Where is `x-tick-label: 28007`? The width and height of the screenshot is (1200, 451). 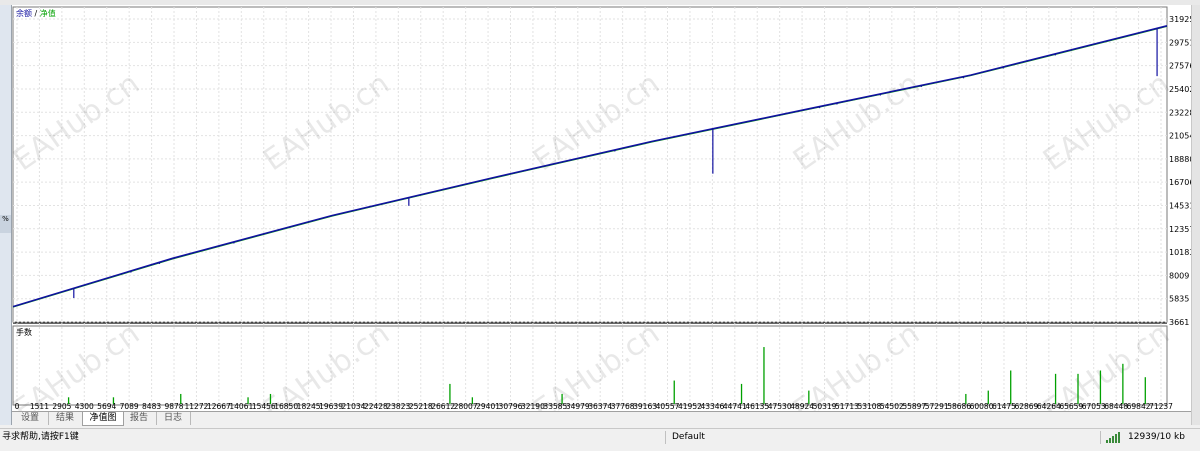 x-tick-label: 28007 is located at coordinates (466, 406).